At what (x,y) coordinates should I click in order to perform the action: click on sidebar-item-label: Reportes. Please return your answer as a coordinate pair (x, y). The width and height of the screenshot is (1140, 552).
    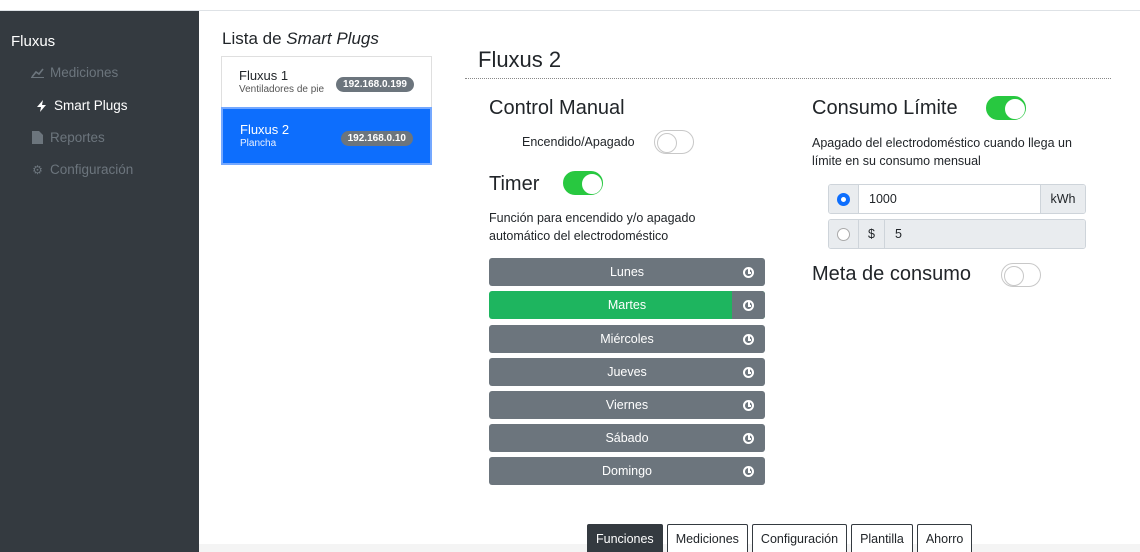
    Looking at the image, I should click on (77, 137).